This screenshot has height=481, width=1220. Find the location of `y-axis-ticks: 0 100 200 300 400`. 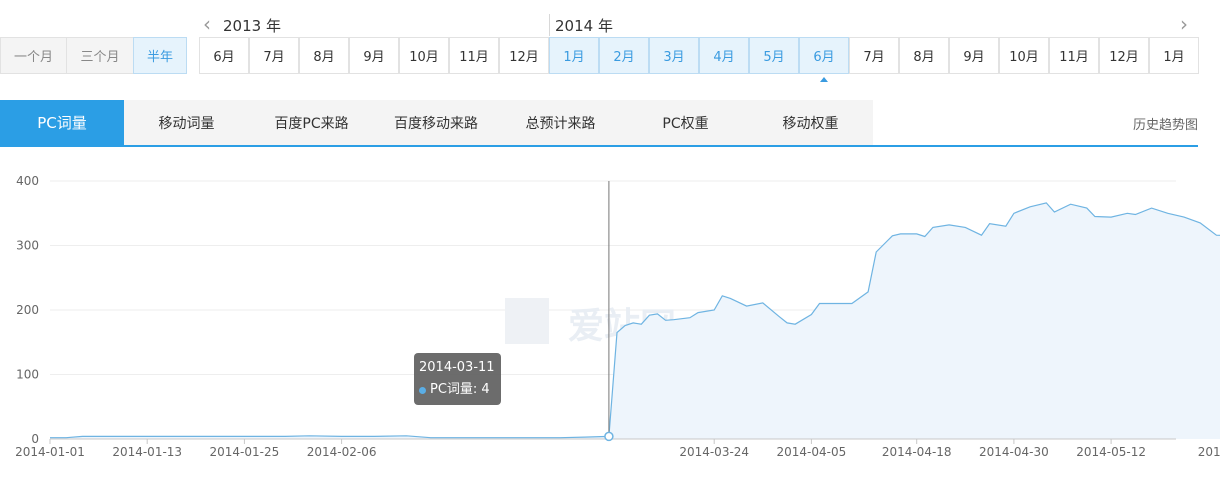

y-axis-ticks: 0 100 200 300 400 is located at coordinates (27, 310).